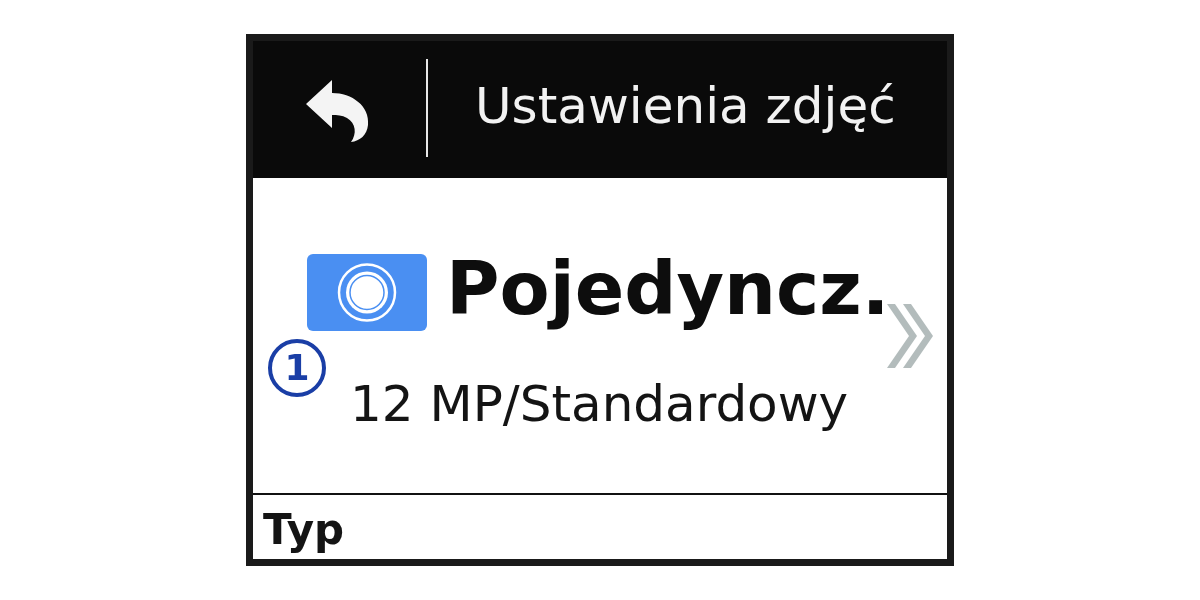 This screenshot has height=600, width=1200. What do you see at coordinates (297, 368) in the screenshot?
I see `callout-number: 1` at bounding box center [297, 368].